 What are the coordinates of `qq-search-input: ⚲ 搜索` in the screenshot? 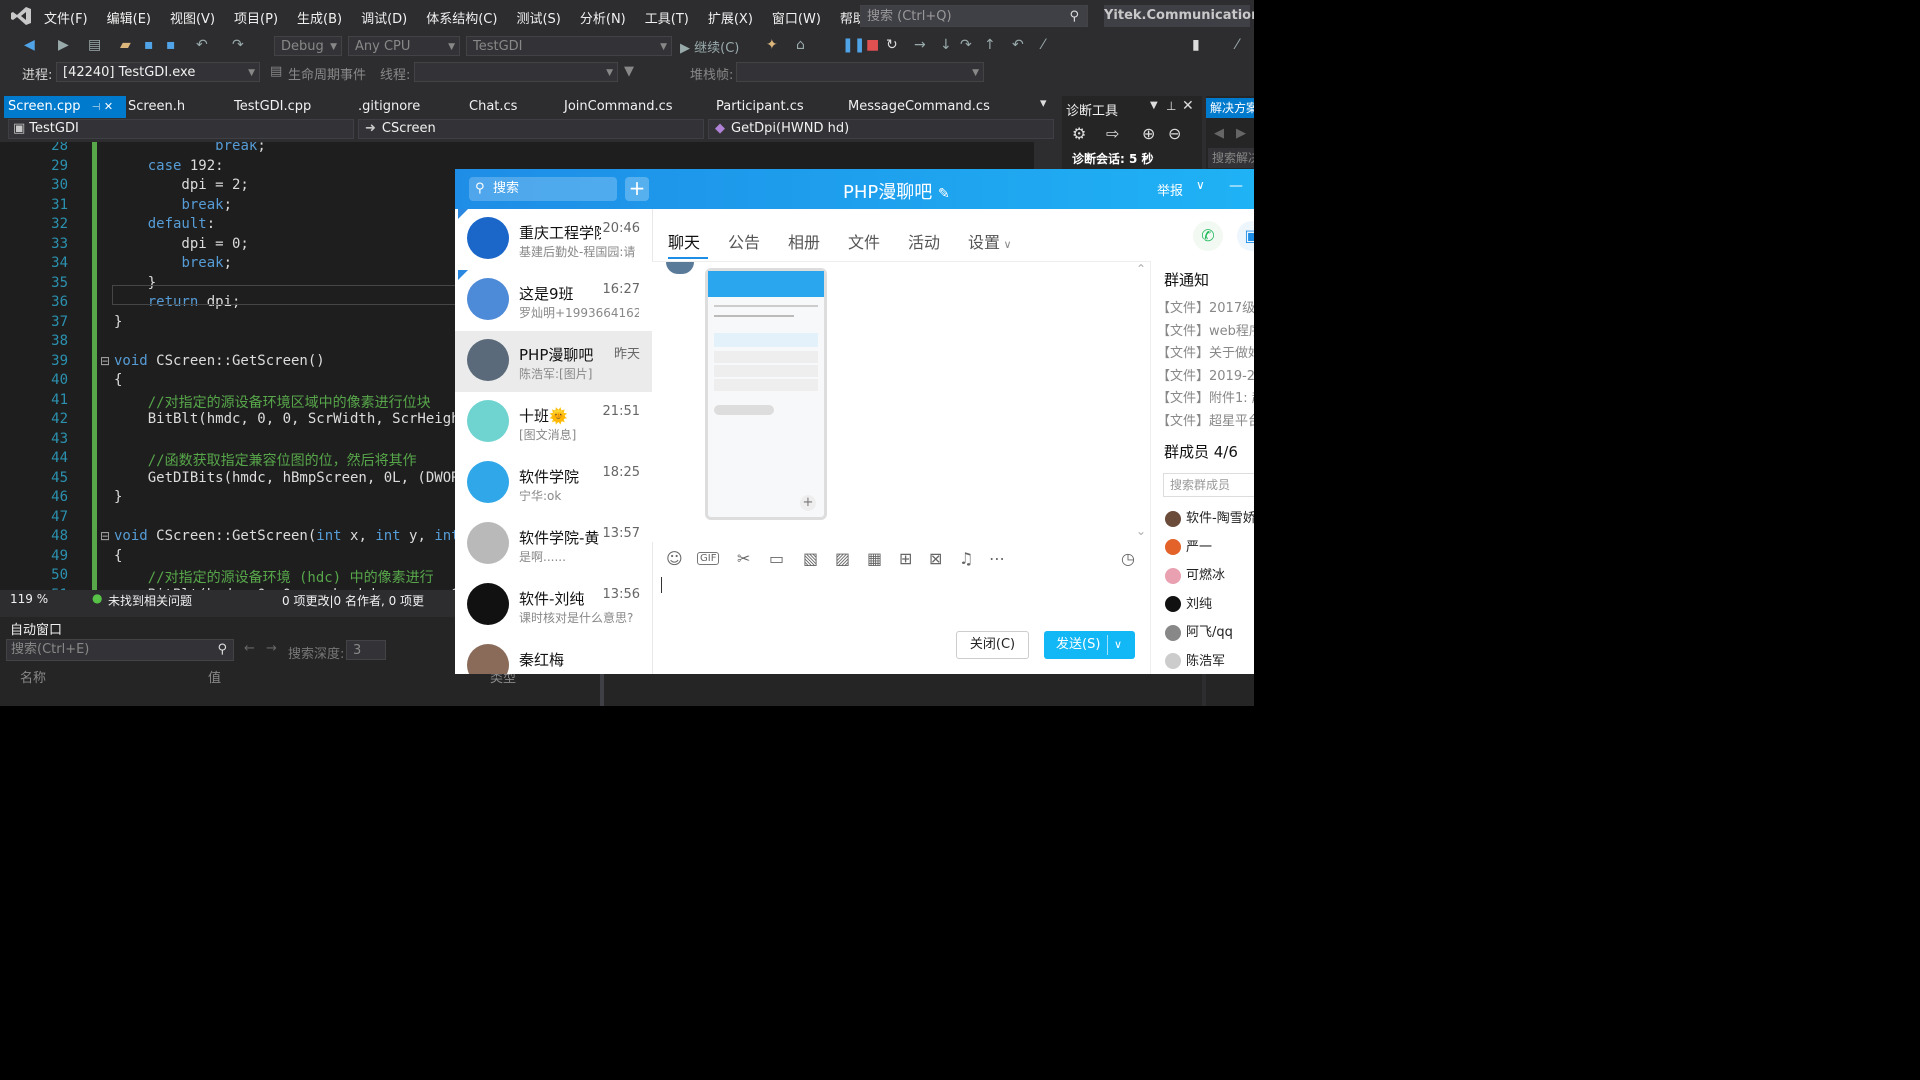 It's located at (543, 189).